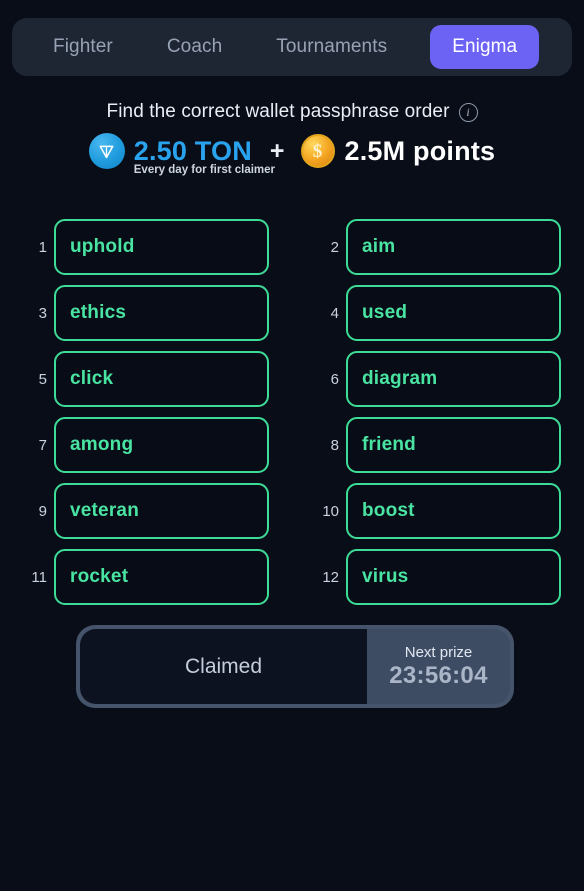  I want to click on page-title: Find the correct wallet passphrase order, so click(278, 111).